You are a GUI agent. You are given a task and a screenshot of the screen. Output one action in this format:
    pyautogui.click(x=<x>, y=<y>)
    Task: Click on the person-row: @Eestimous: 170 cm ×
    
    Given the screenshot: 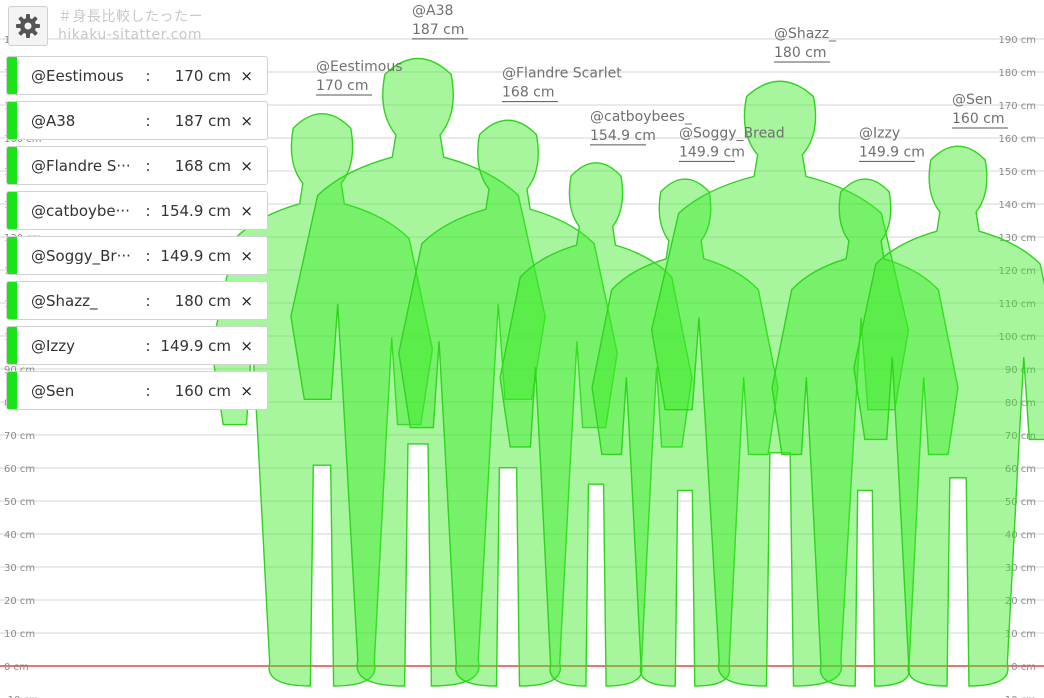 What is the action you would take?
    pyautogui.click(x=137, y=75)
    